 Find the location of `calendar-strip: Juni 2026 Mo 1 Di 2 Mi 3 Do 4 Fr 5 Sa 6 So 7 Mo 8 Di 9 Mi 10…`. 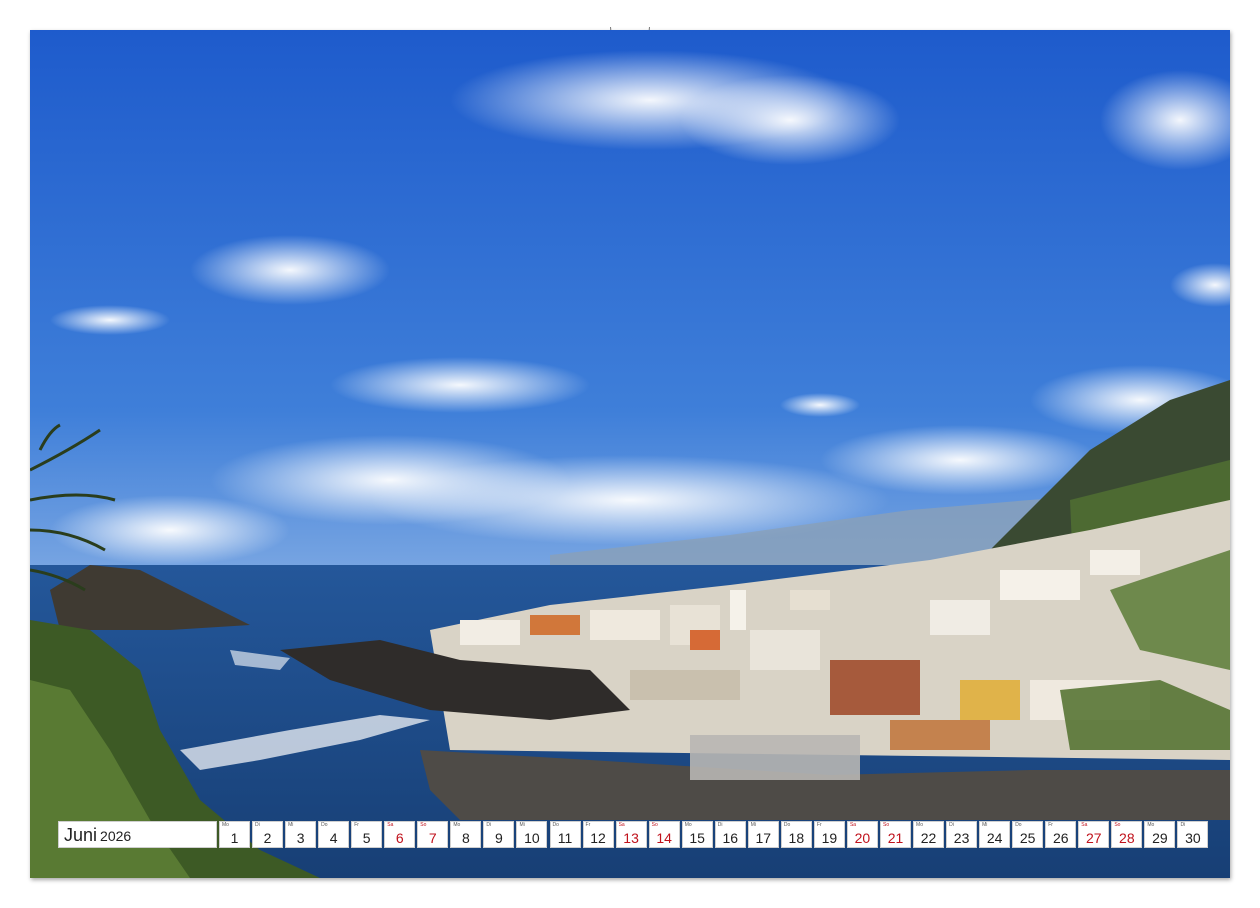

calendar-strip: Juni 2026 Mo 1 Di 2 Mi 3 Do 4 Fr 5 Sa 6 So 7 Mo 8 Di 9 Mi 10… is located at coordinates (633, 835).